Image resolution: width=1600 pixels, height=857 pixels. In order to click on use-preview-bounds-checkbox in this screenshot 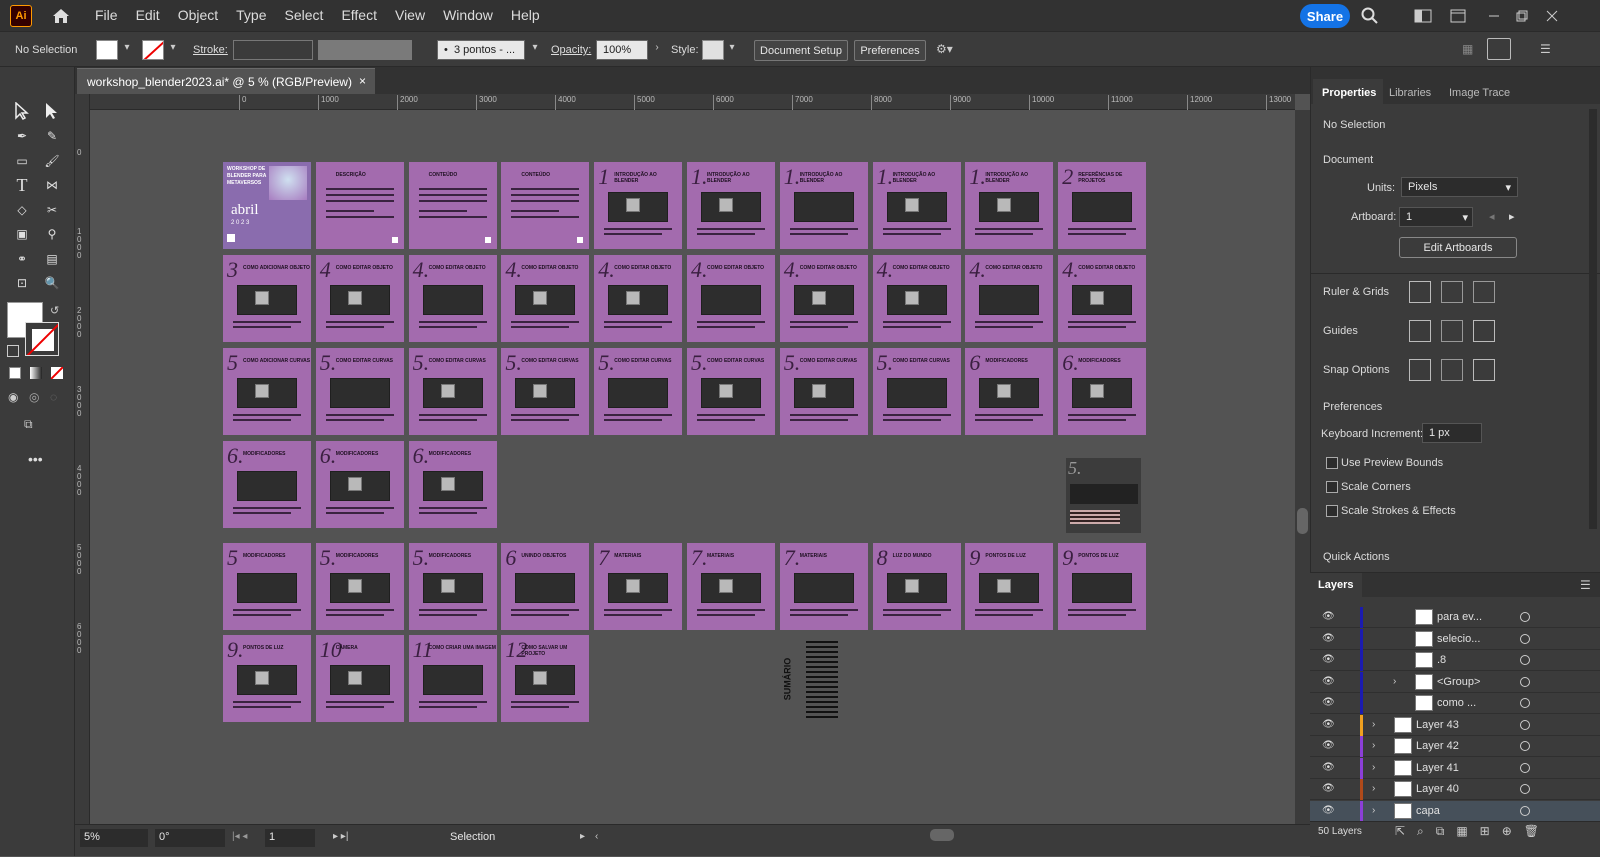, I will do `click(1332, 463)`.